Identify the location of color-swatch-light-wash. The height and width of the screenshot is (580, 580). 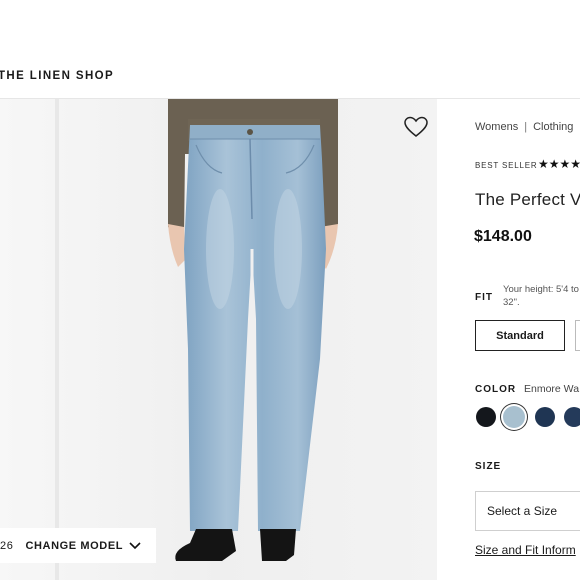
(514, 417).